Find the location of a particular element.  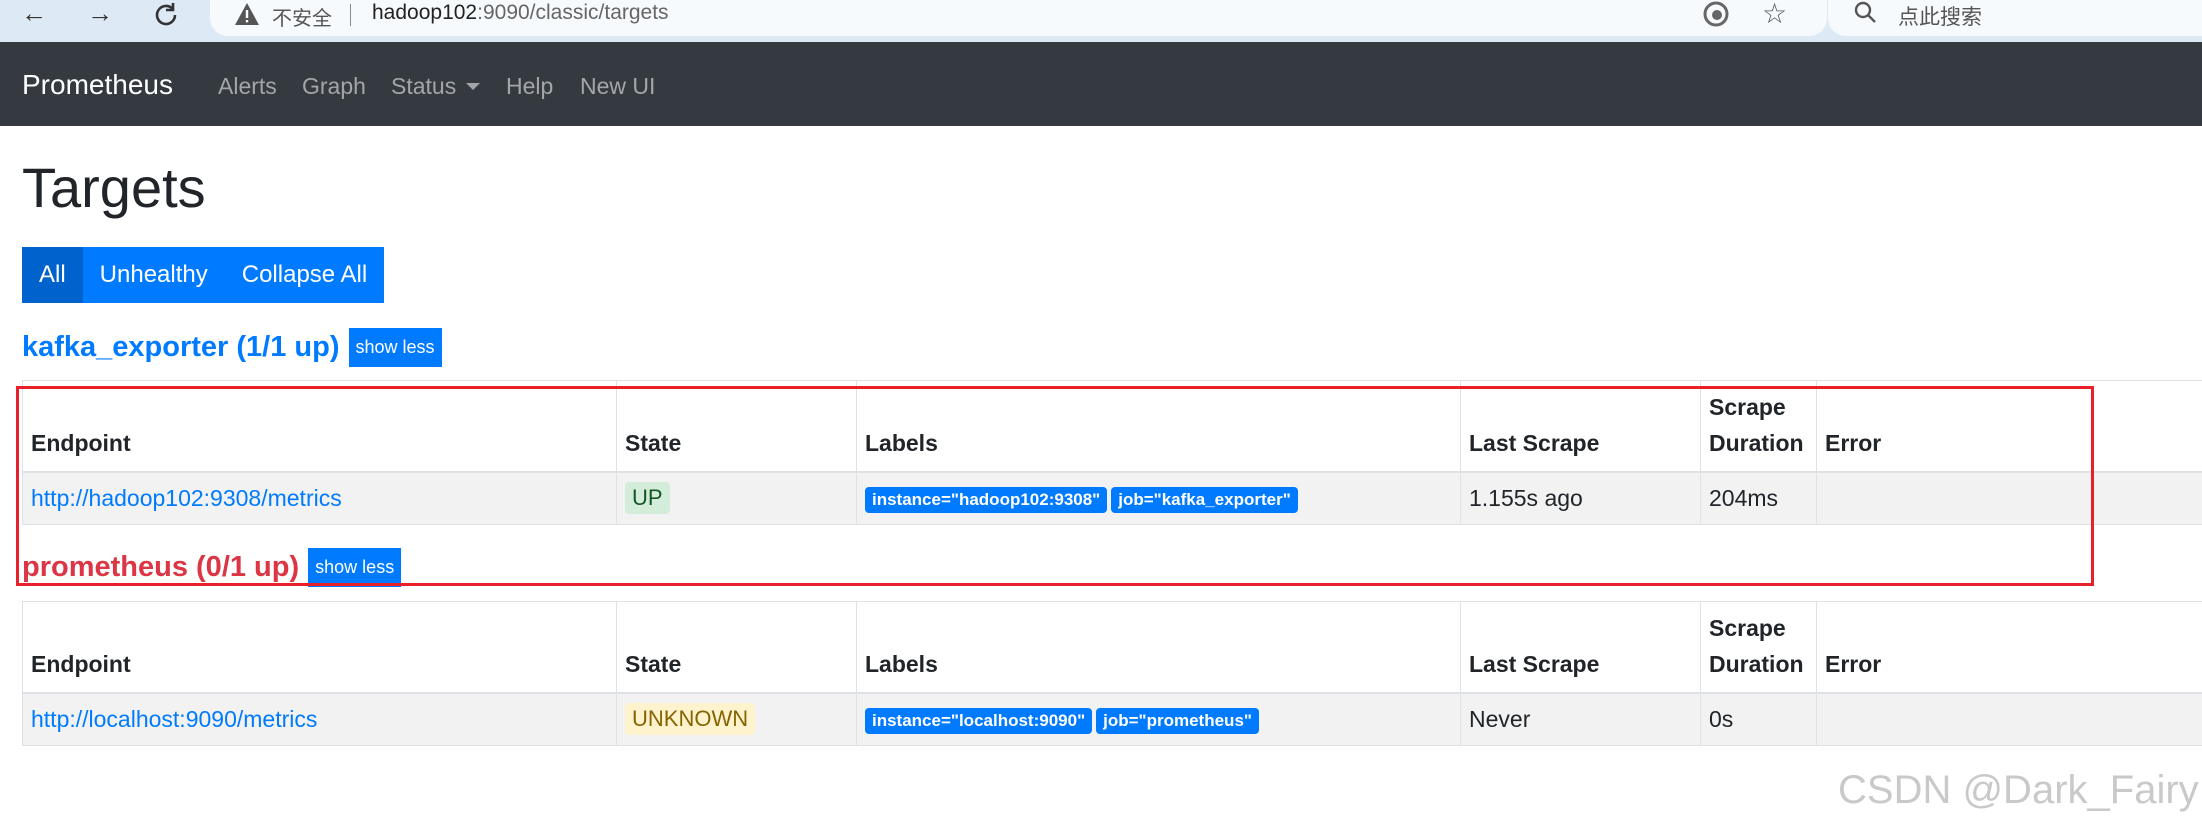

label-badge: job="prometheus" is located at coordinates (1177, 720).